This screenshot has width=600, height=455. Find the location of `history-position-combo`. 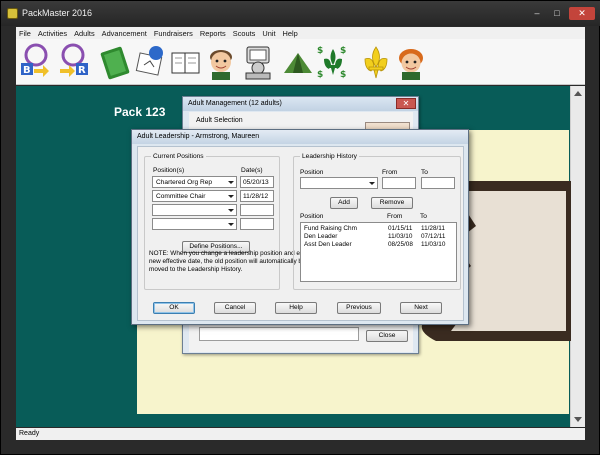

history-position-combo is located at coordinates (339, 183).